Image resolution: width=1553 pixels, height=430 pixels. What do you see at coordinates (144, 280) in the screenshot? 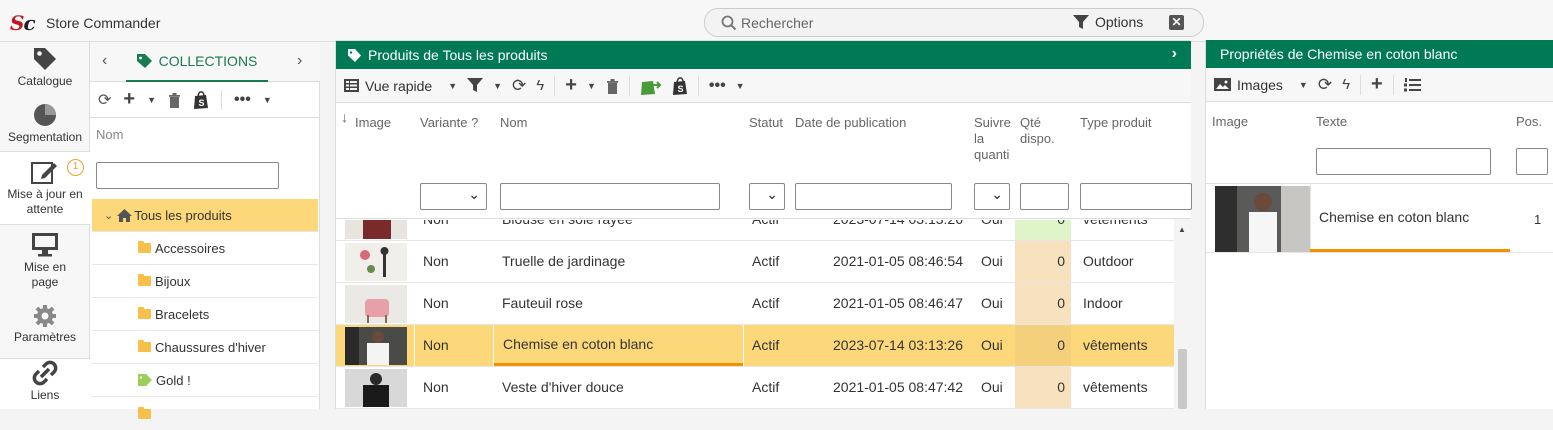
I see `folder-icon` at bounding box center [144, 280].